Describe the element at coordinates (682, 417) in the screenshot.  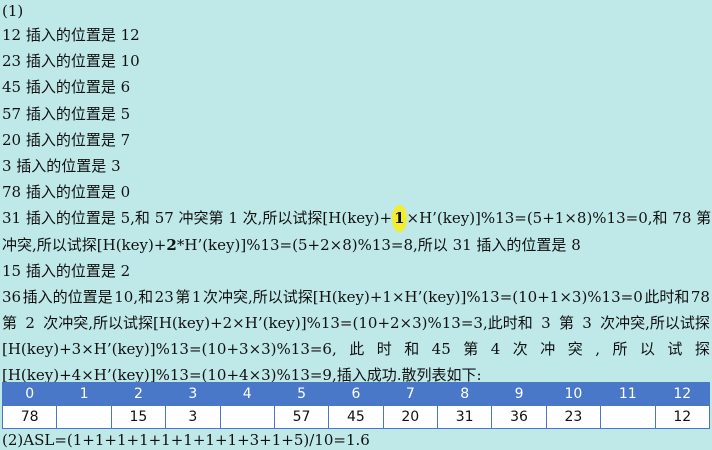
I see `value-cell: 12` at that location.